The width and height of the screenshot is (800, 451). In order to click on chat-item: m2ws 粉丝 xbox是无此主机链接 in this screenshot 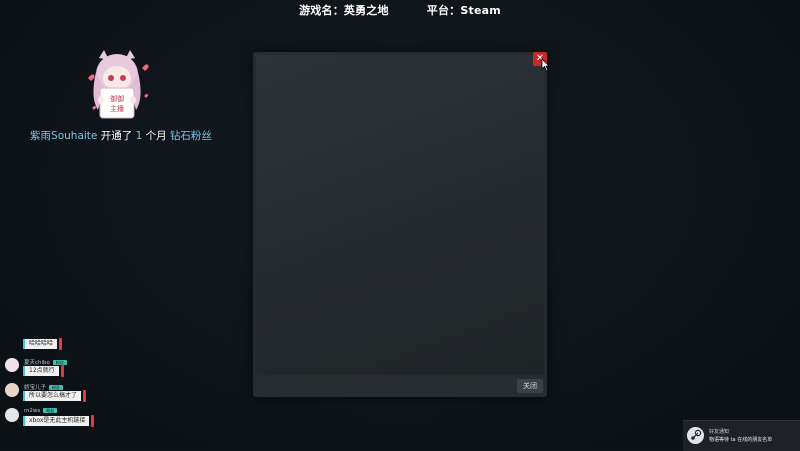, I will do `click(85, 413)`.